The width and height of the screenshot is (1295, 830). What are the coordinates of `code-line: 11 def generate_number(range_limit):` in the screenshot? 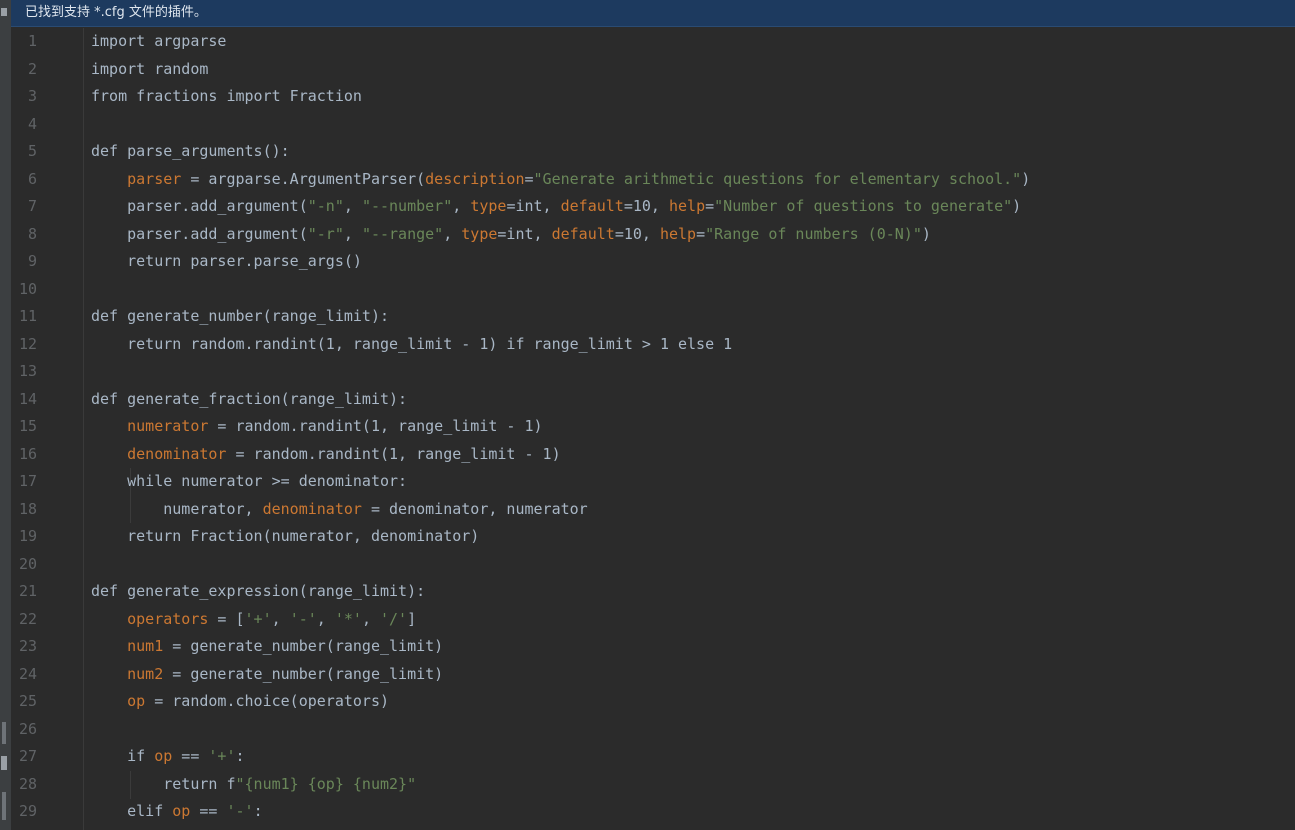 It's located at (653, 317).